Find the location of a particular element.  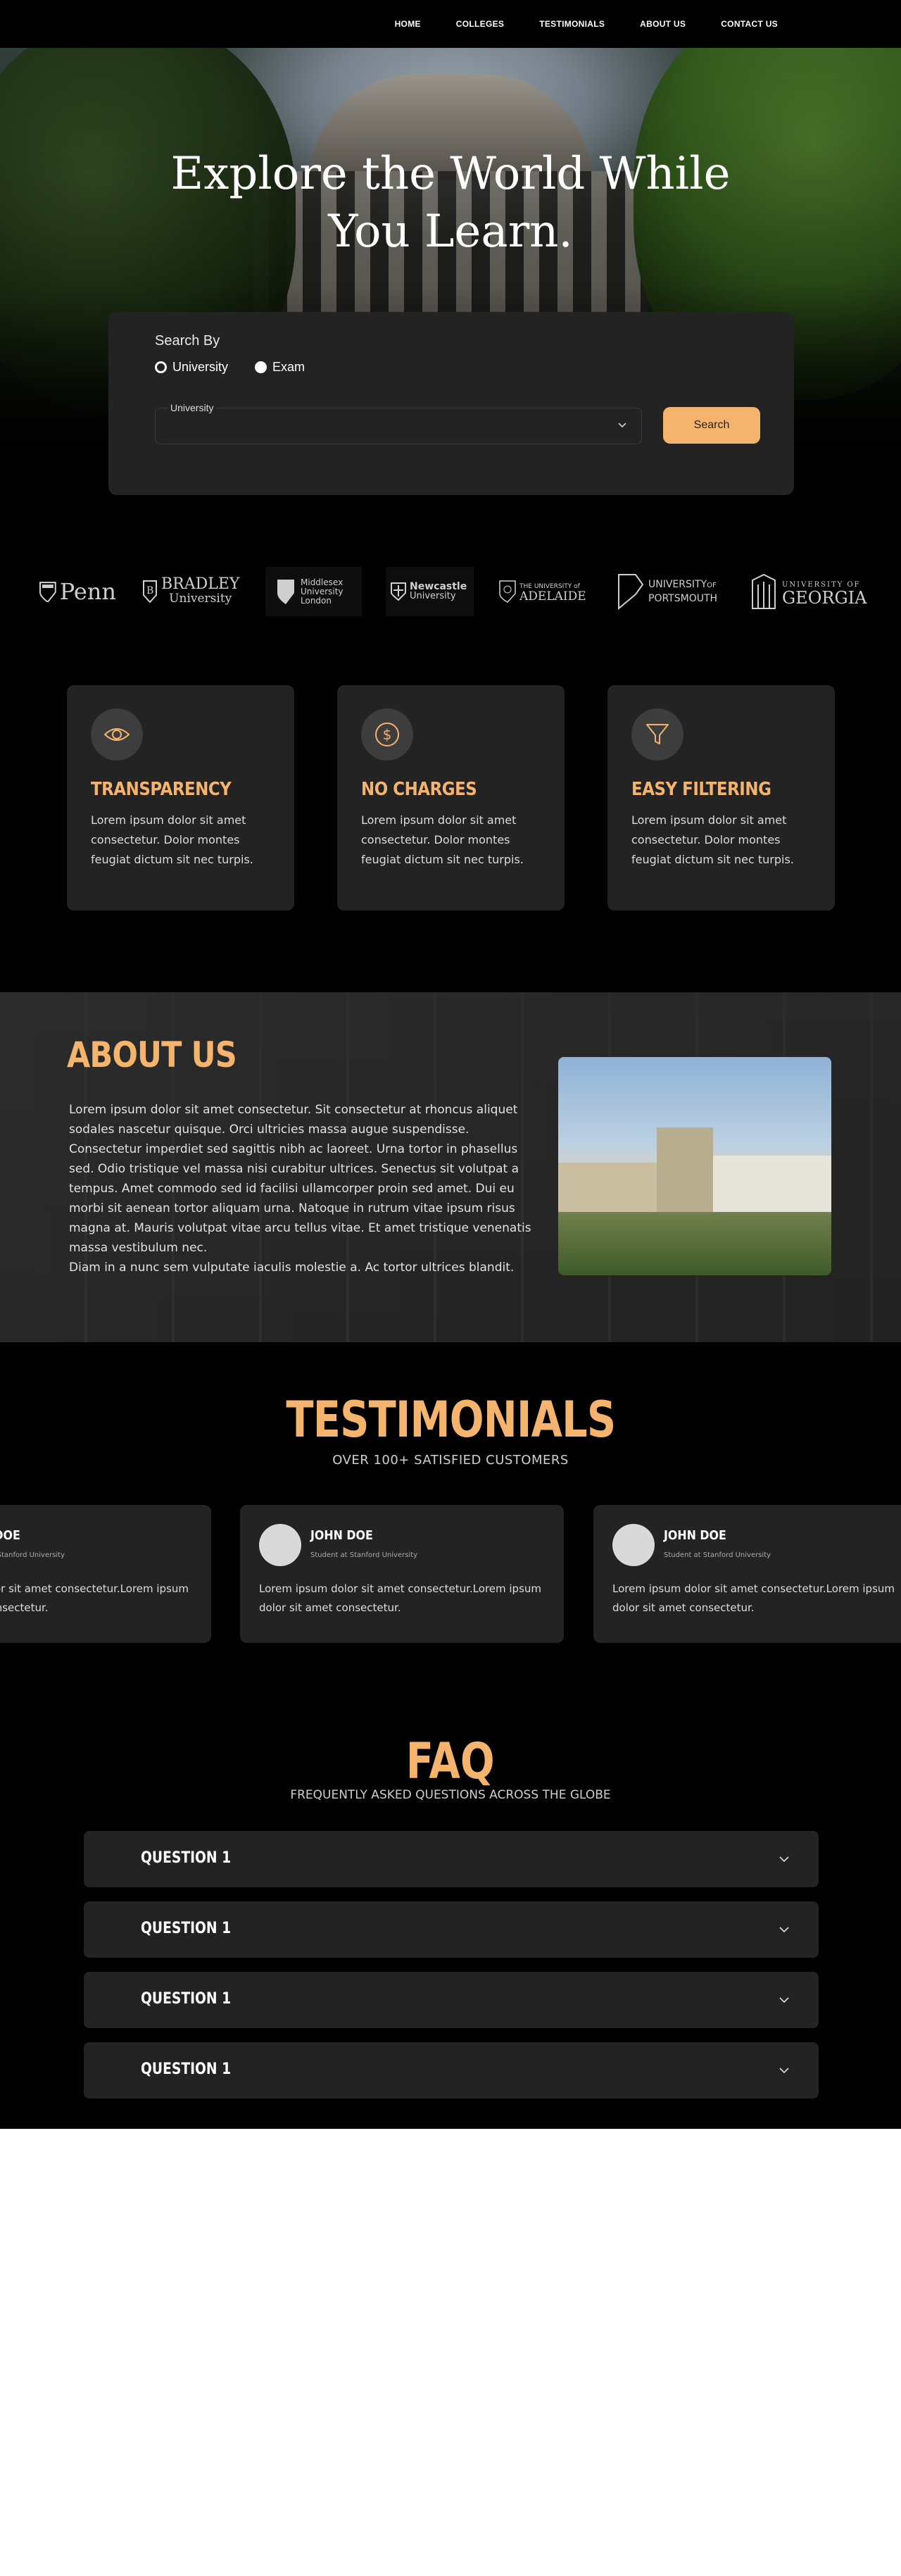

logo-portsmouth-sub: PORTSMOUTH is located at coordinates (683, 598).